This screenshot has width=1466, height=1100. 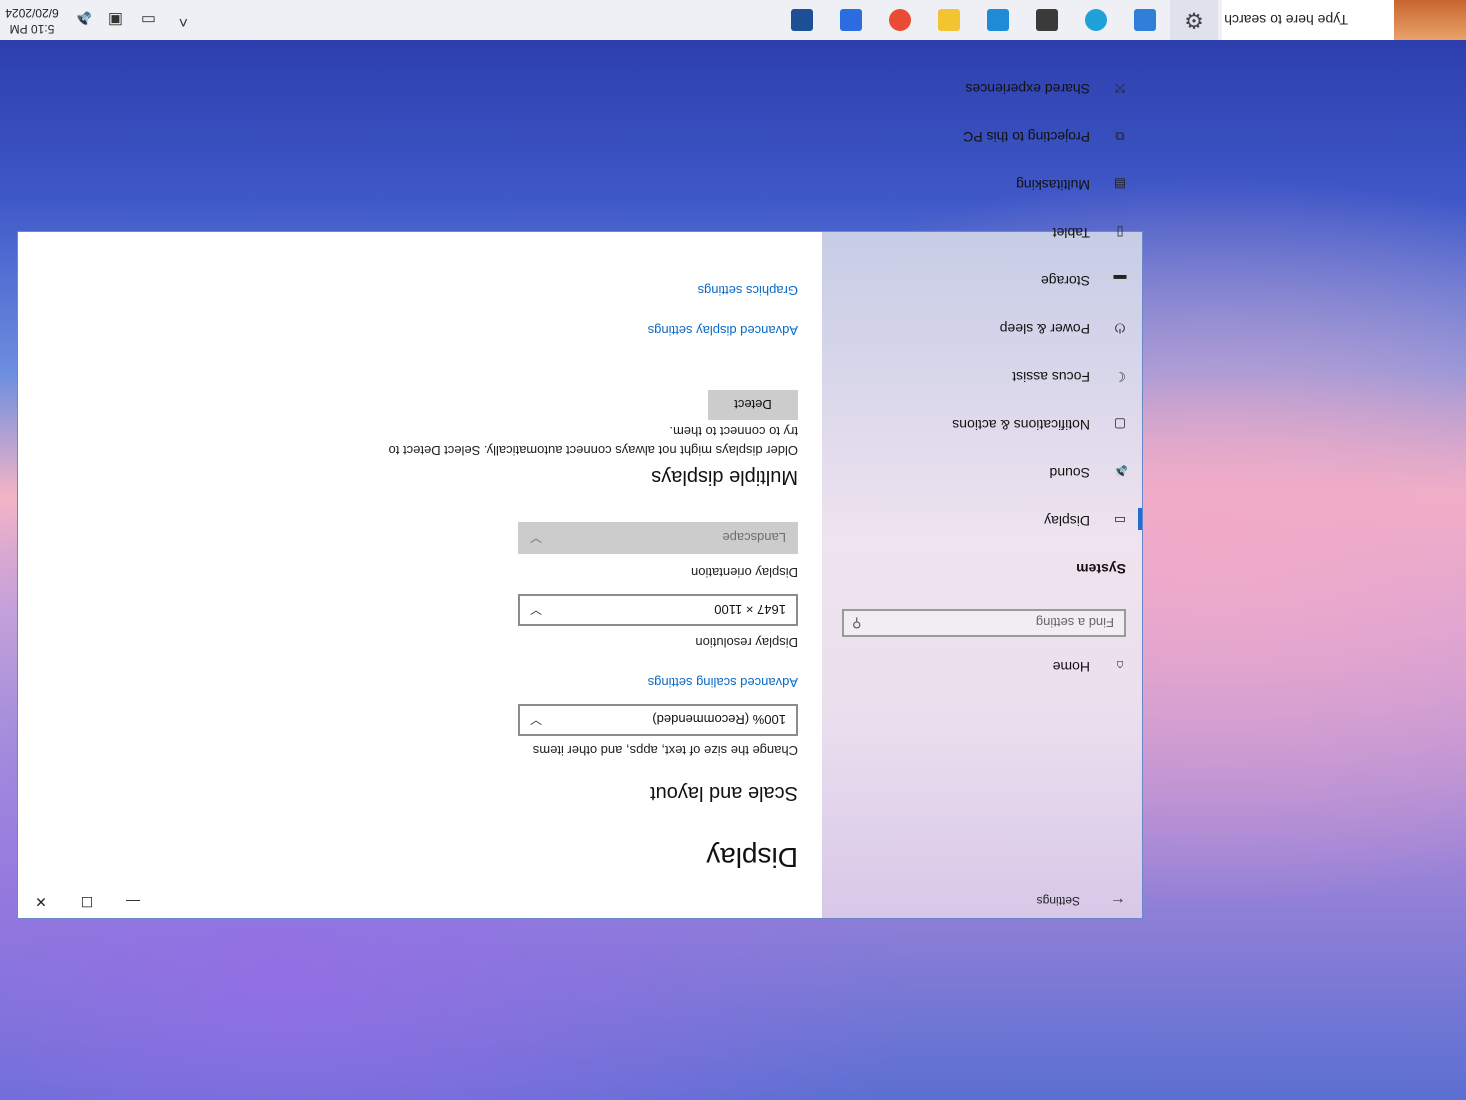 I want to click on control-panel-icon, so click(x=1145, y=20).